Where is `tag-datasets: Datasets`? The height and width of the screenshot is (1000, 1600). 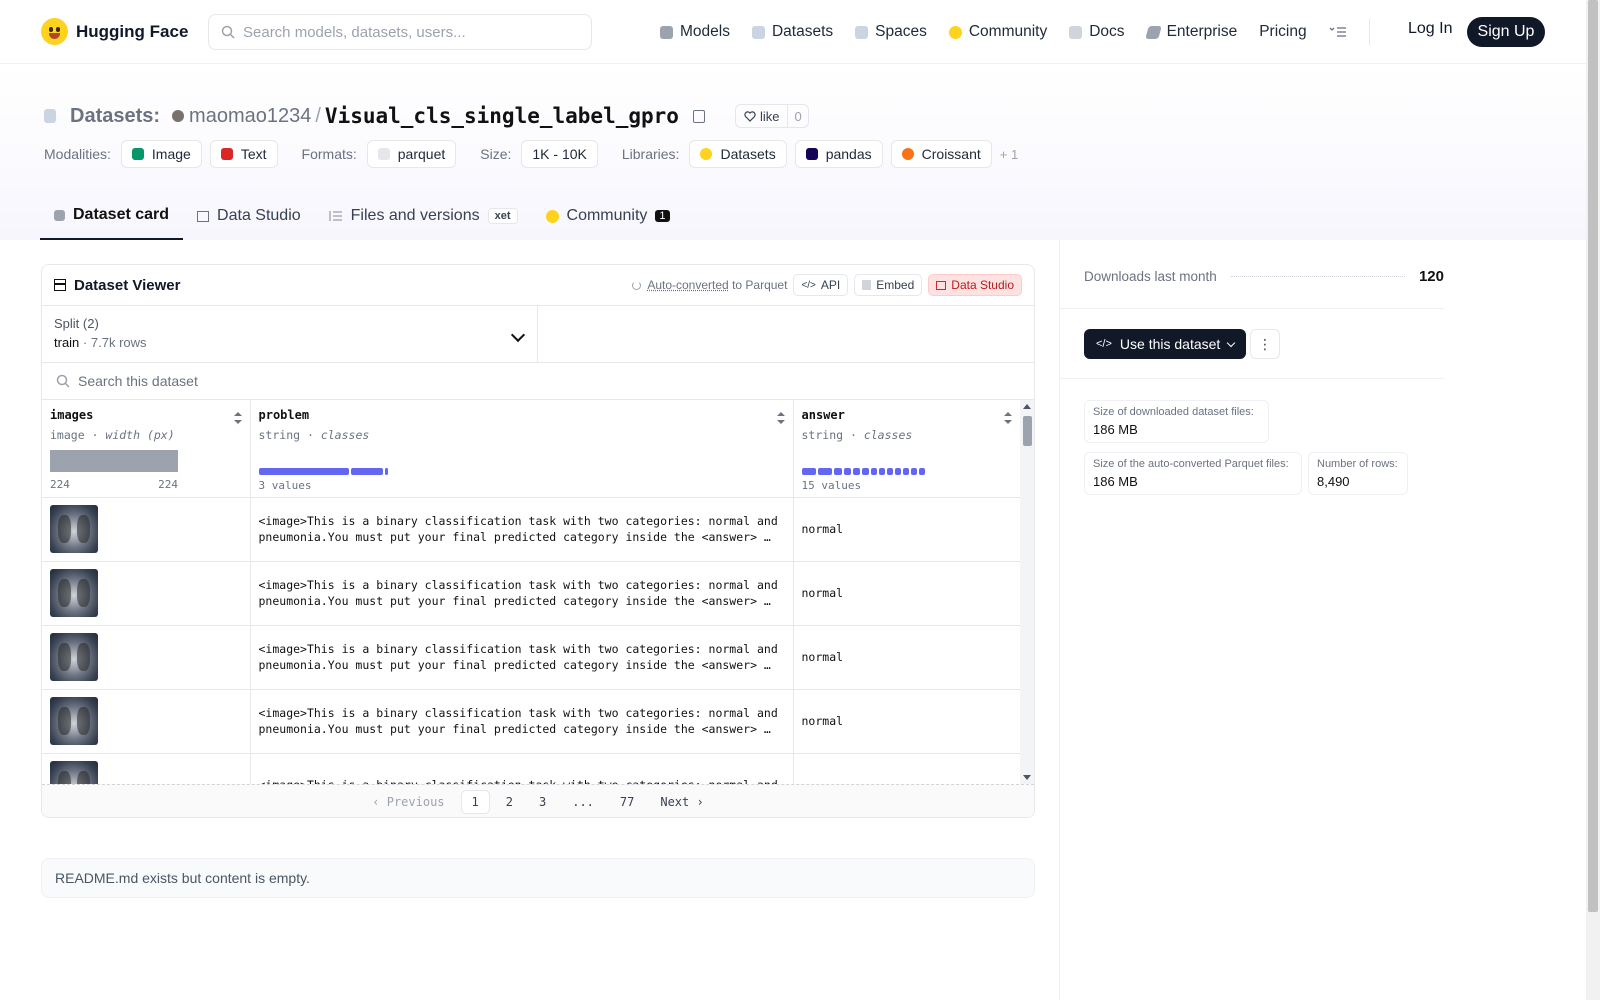 tag-datasets: Datasets is located at coordinates (738, 154).